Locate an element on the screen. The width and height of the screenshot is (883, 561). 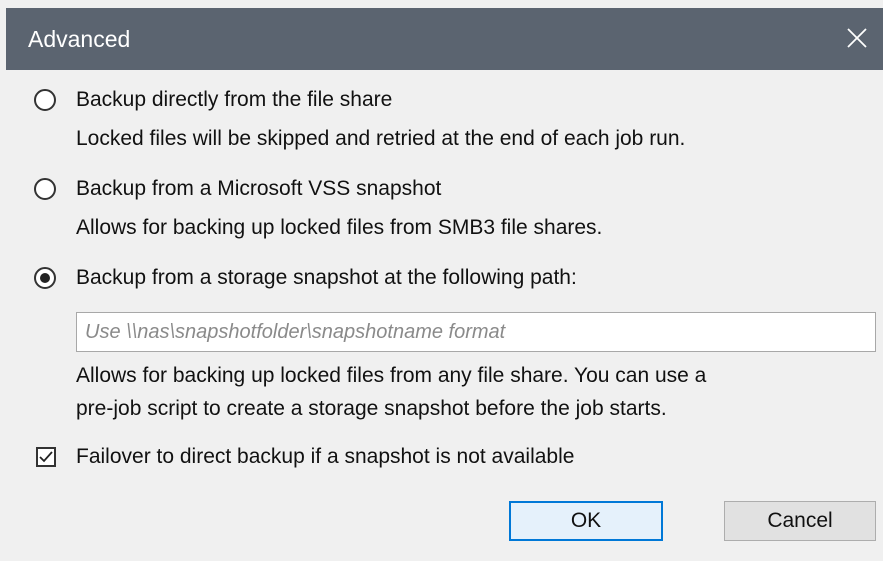
cancel-button: Cancel is located at coordinates (800, 521).